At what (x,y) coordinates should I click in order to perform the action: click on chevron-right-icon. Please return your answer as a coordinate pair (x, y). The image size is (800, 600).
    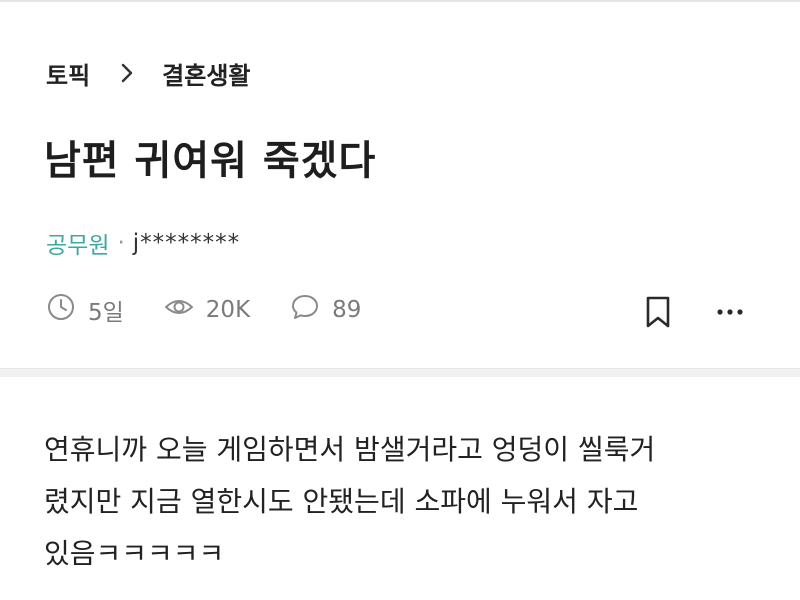
    Looking at the image, I should click on (127, 73).